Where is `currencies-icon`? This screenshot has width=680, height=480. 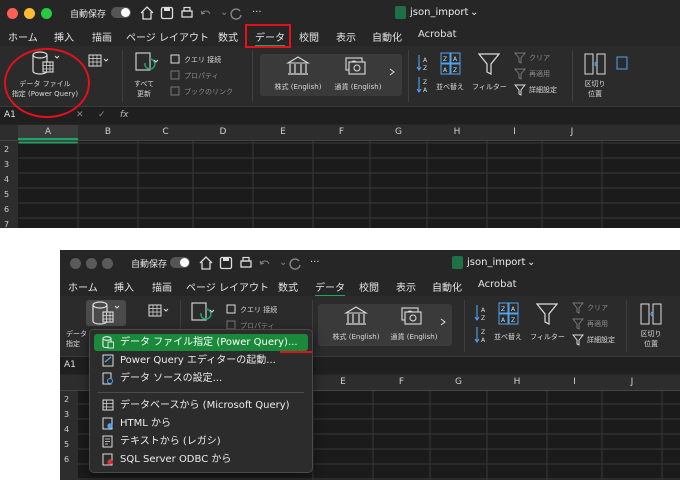
currencies-icon is located at coordinates (355, 66).